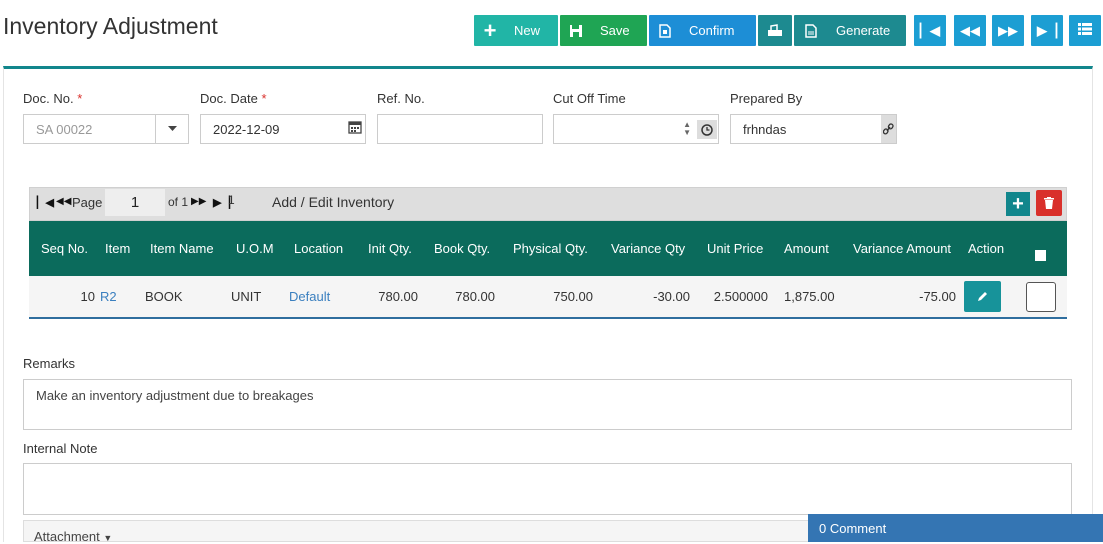 The height and width of the screenshot is (544, 1103). I want to click on list-view-button, so click(1085, 30).